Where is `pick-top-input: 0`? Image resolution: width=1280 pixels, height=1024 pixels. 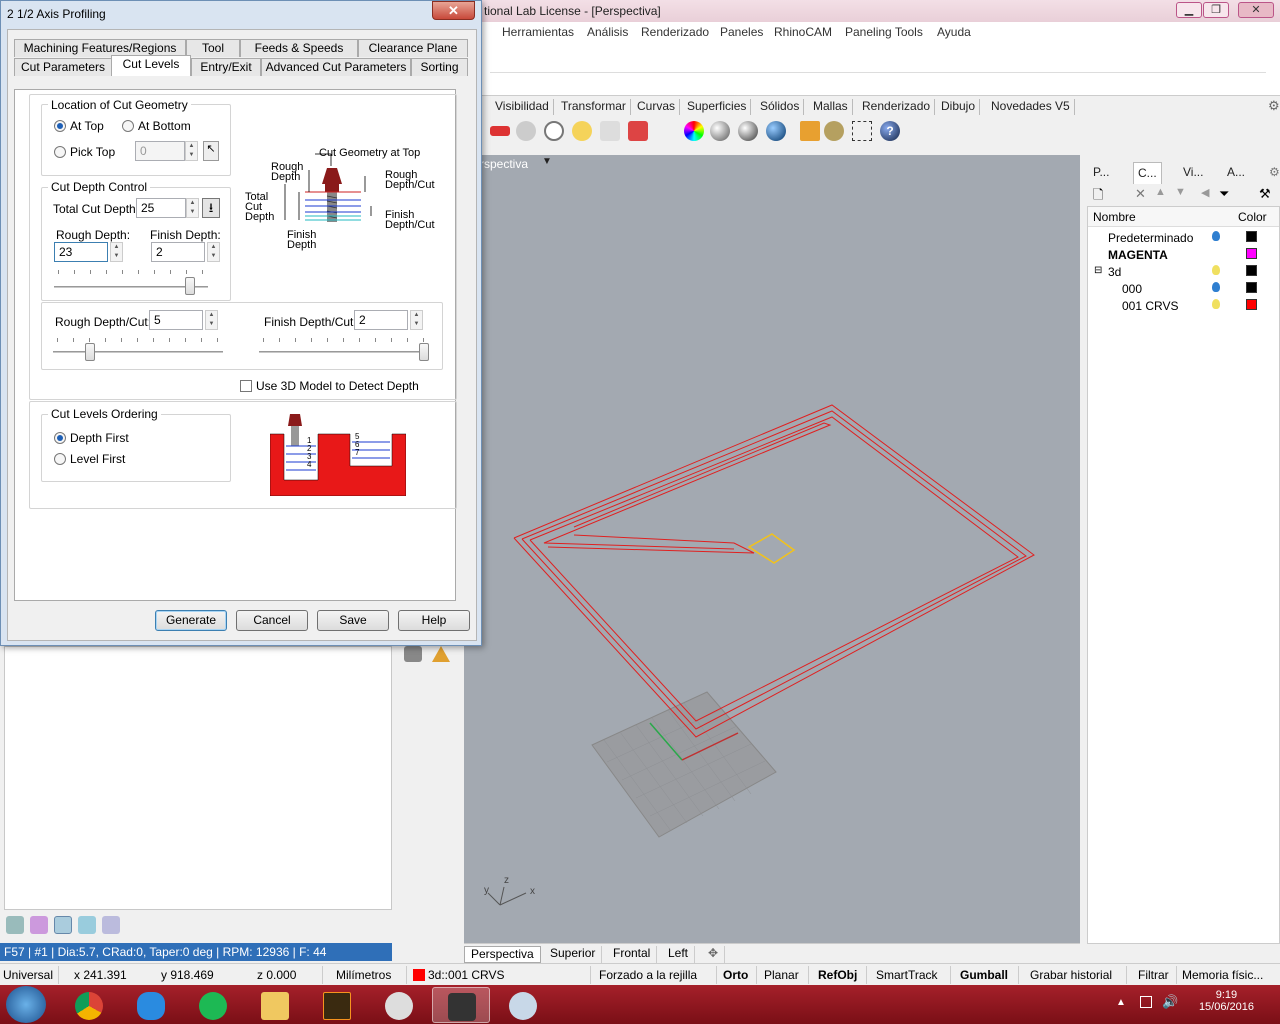
pick-top-input: 0 is located at coordinates (160, 151).